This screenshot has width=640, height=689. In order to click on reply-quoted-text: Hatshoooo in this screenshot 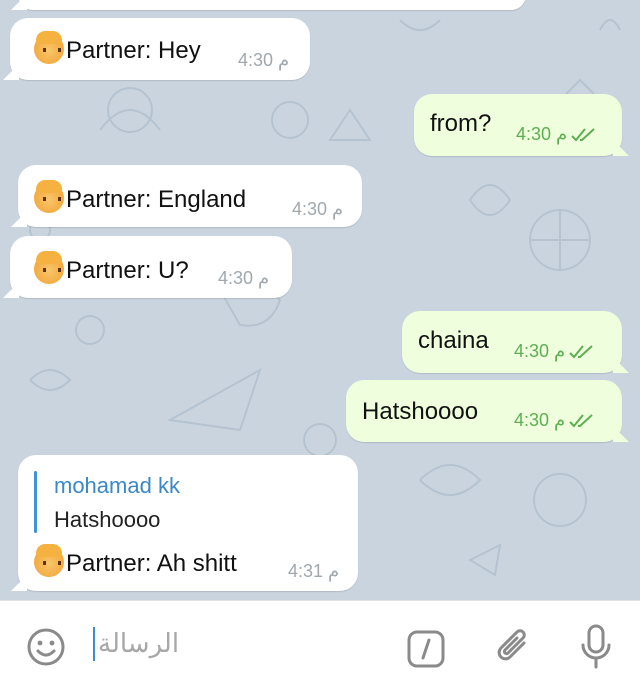, I will do `click(107, 520)`.